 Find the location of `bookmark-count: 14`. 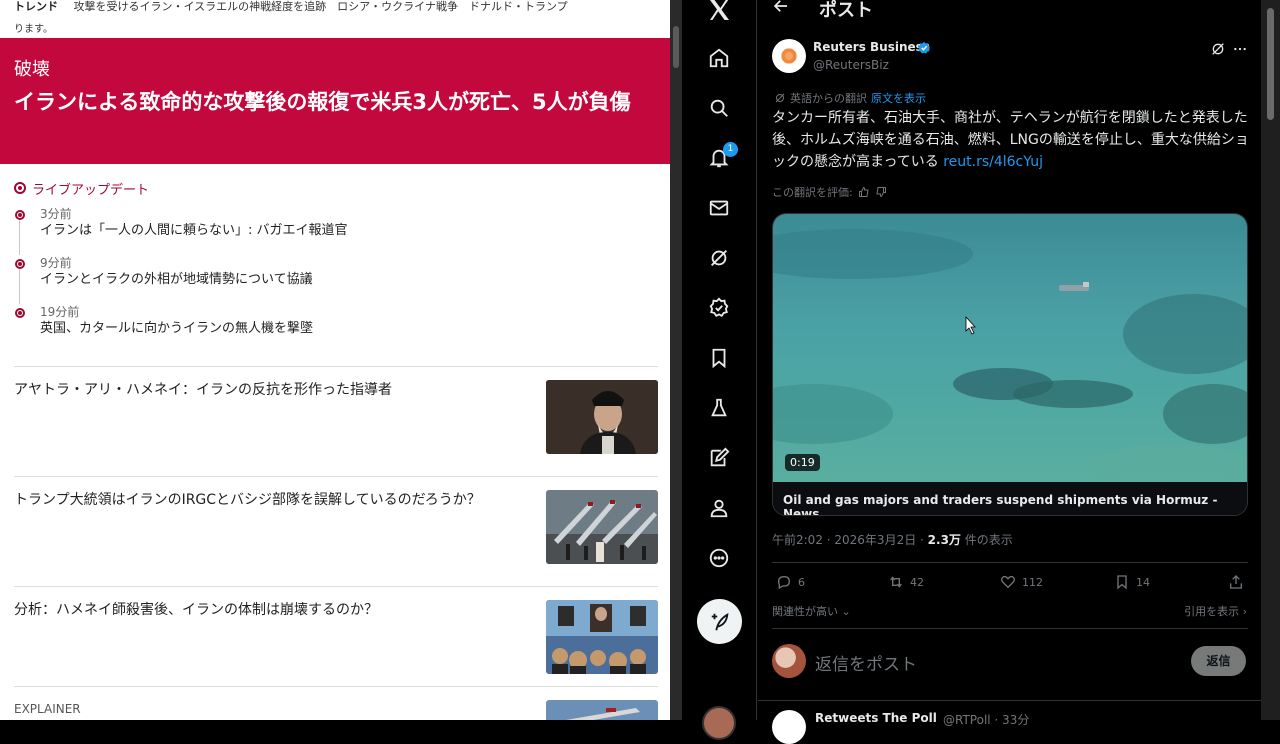

bookmark-count: 14 is located at coordinates (1143, 582).